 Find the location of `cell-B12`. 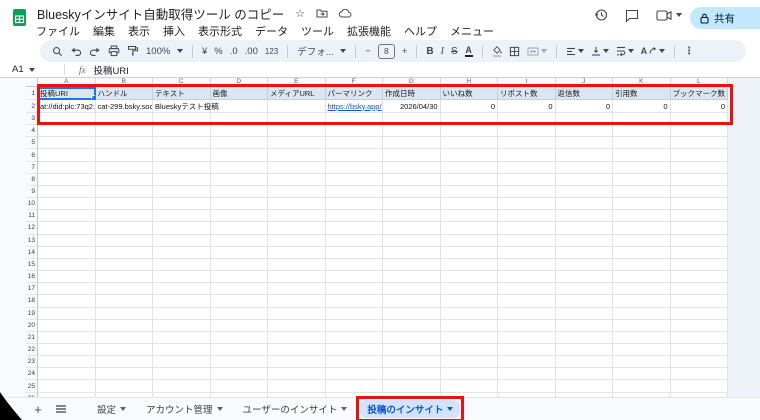

cell-B12 is located at coordinates (124, 228).